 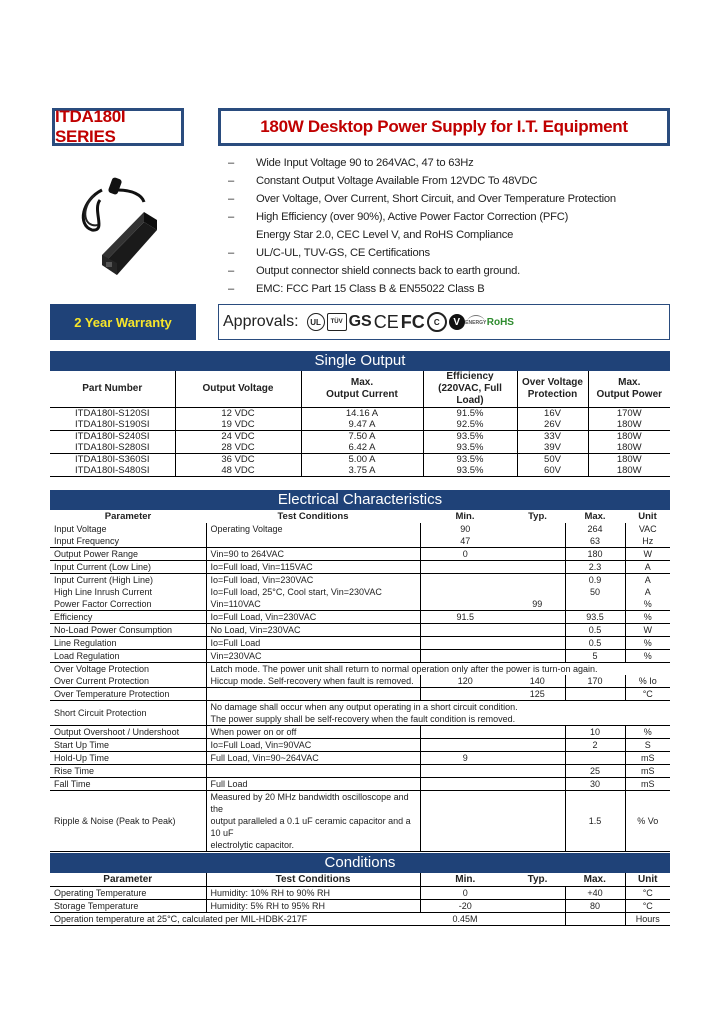 I want to click on typ-cell: 99, so click(x=538, y=604).